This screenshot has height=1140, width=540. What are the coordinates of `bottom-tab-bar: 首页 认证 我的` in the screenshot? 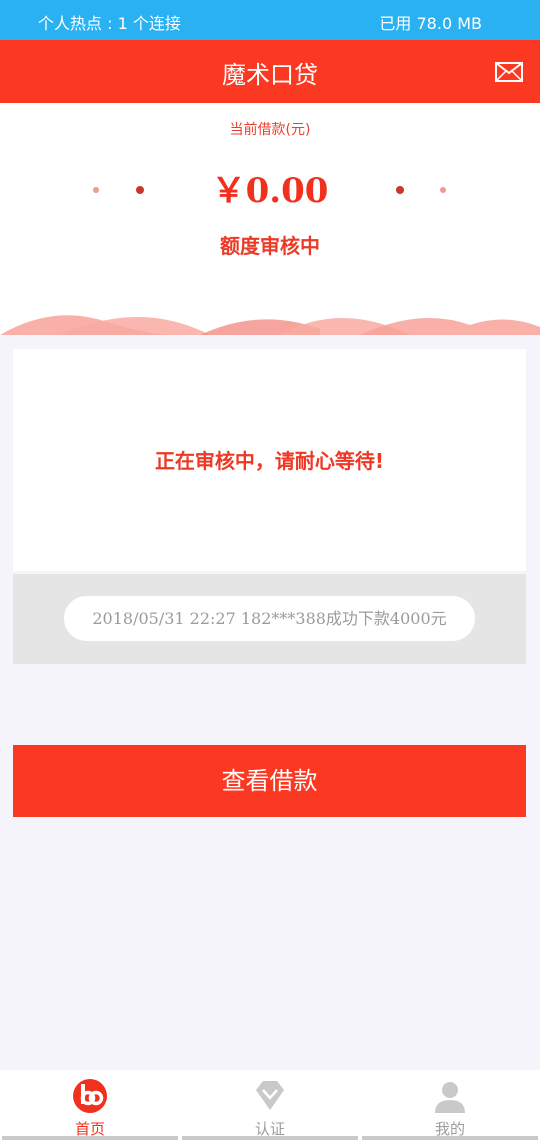 It's located at (270, 1105).